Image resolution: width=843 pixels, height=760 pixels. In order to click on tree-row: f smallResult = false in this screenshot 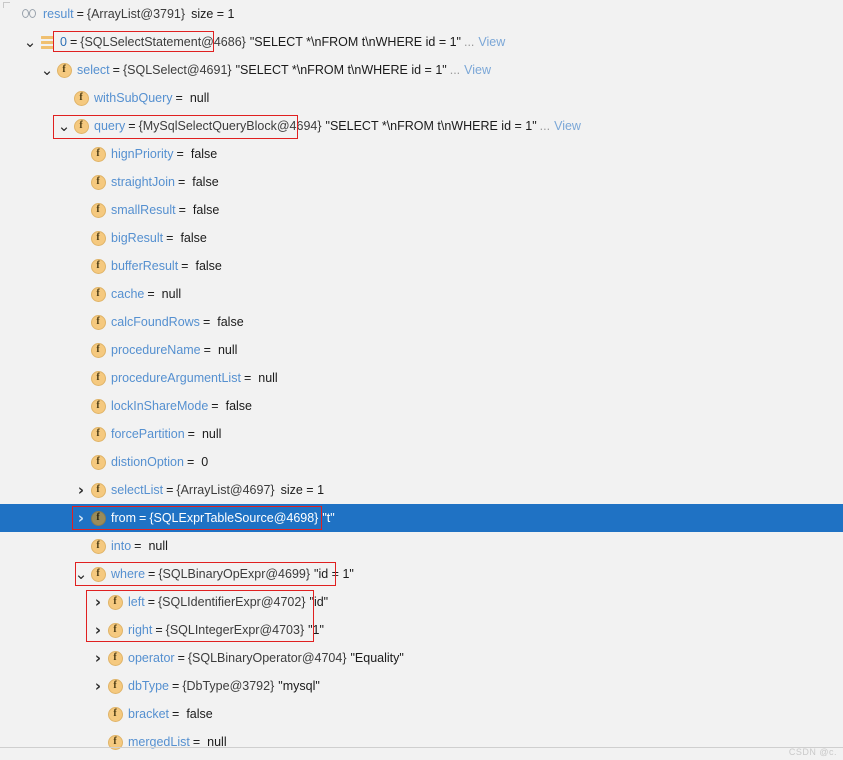, I will do `click(421, 210)`.